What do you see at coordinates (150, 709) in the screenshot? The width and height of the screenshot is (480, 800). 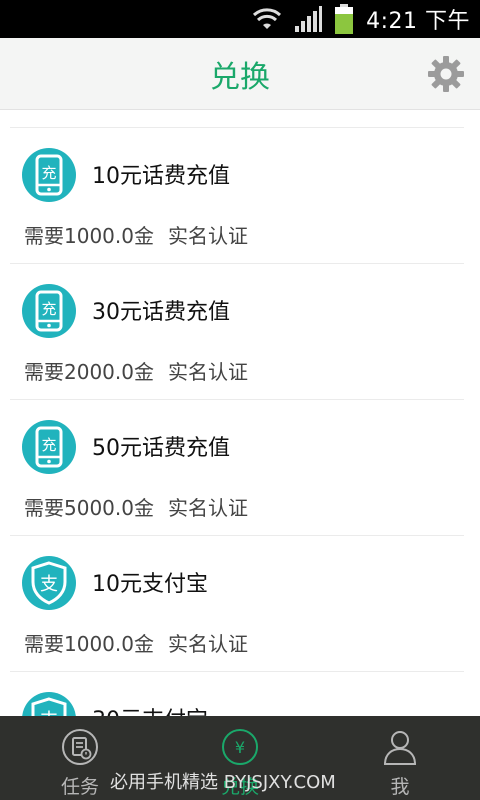 I see `item-name: 30元支付宝` at bounding box center [150, 709].